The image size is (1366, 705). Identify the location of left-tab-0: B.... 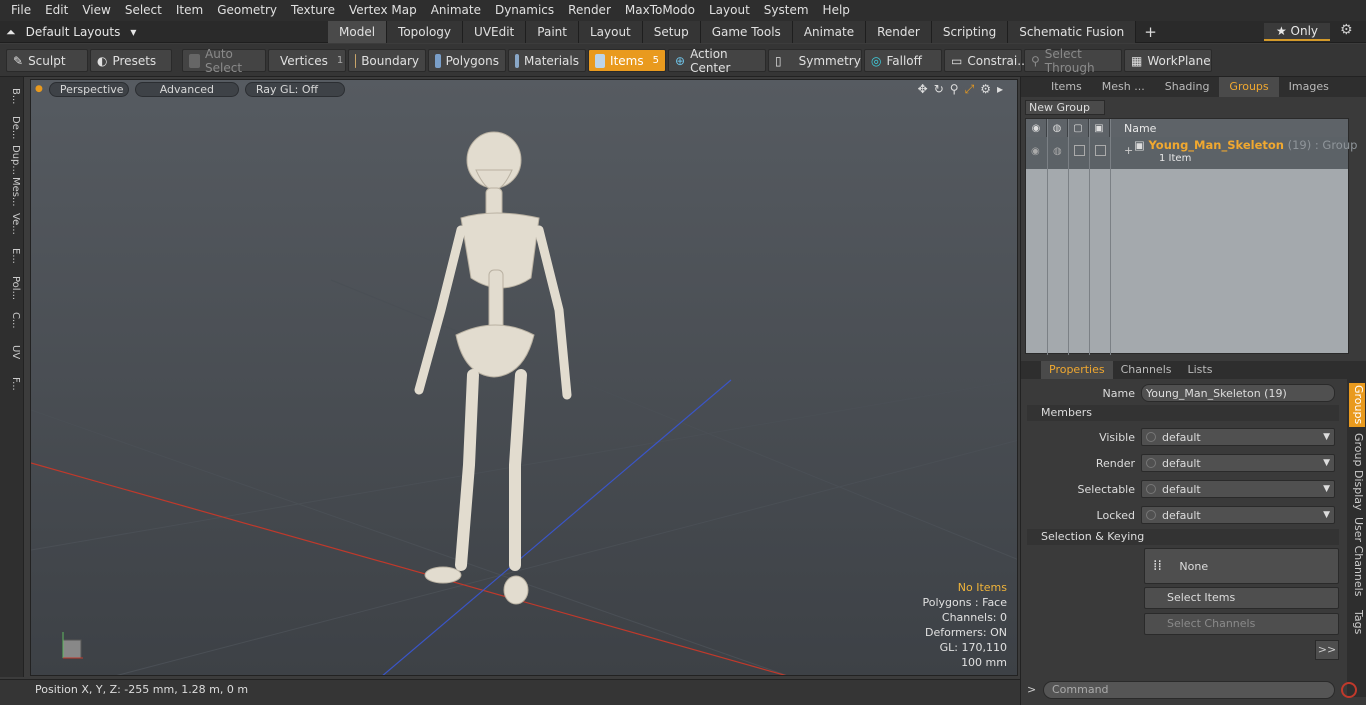
(12, 96).